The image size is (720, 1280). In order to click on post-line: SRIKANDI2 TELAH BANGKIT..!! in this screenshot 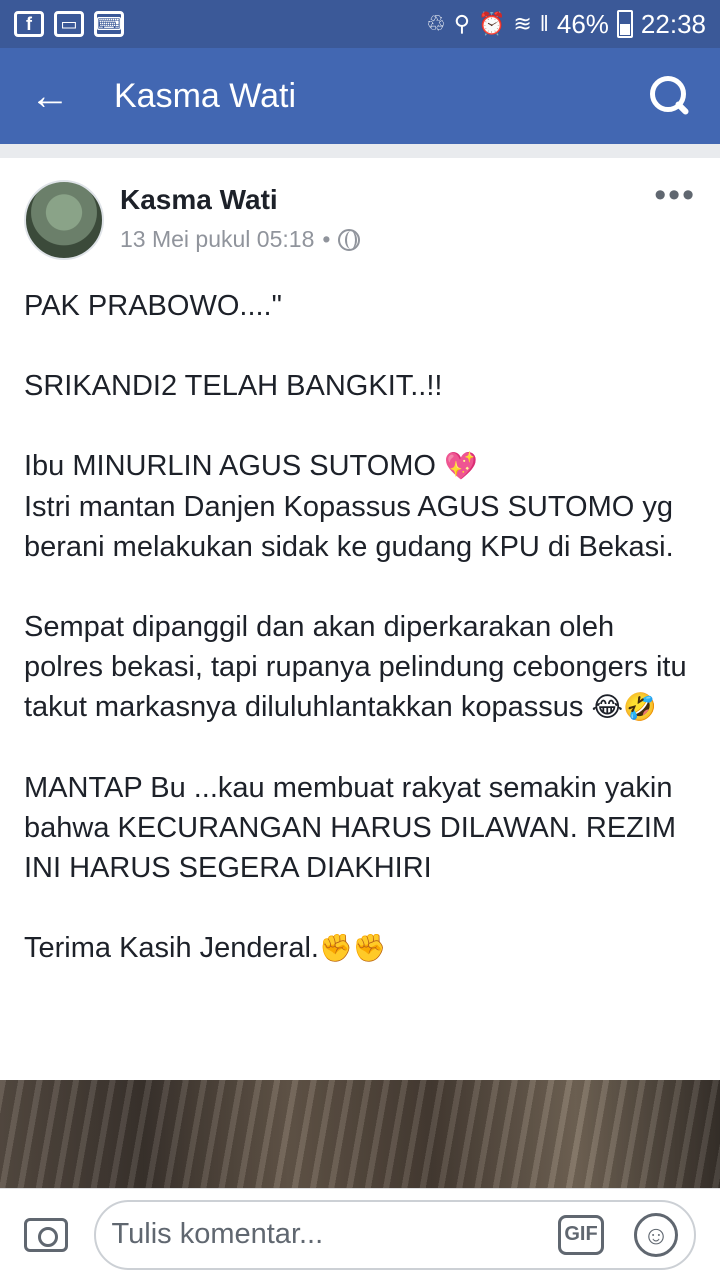, I will do `click(233, 386)`.